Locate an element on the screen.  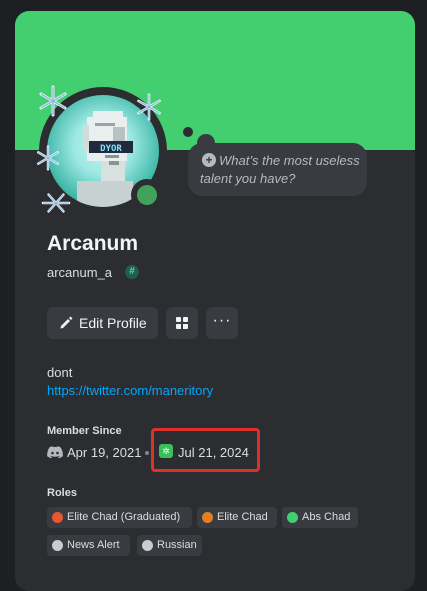
server-member-date: Jul 21, 2024 is located at coordinates (213, 452).